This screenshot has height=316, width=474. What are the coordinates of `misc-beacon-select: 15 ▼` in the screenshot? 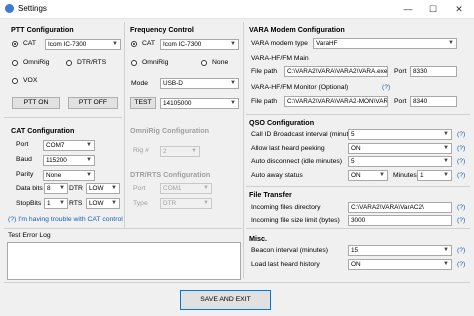 It's located at (400, 250).